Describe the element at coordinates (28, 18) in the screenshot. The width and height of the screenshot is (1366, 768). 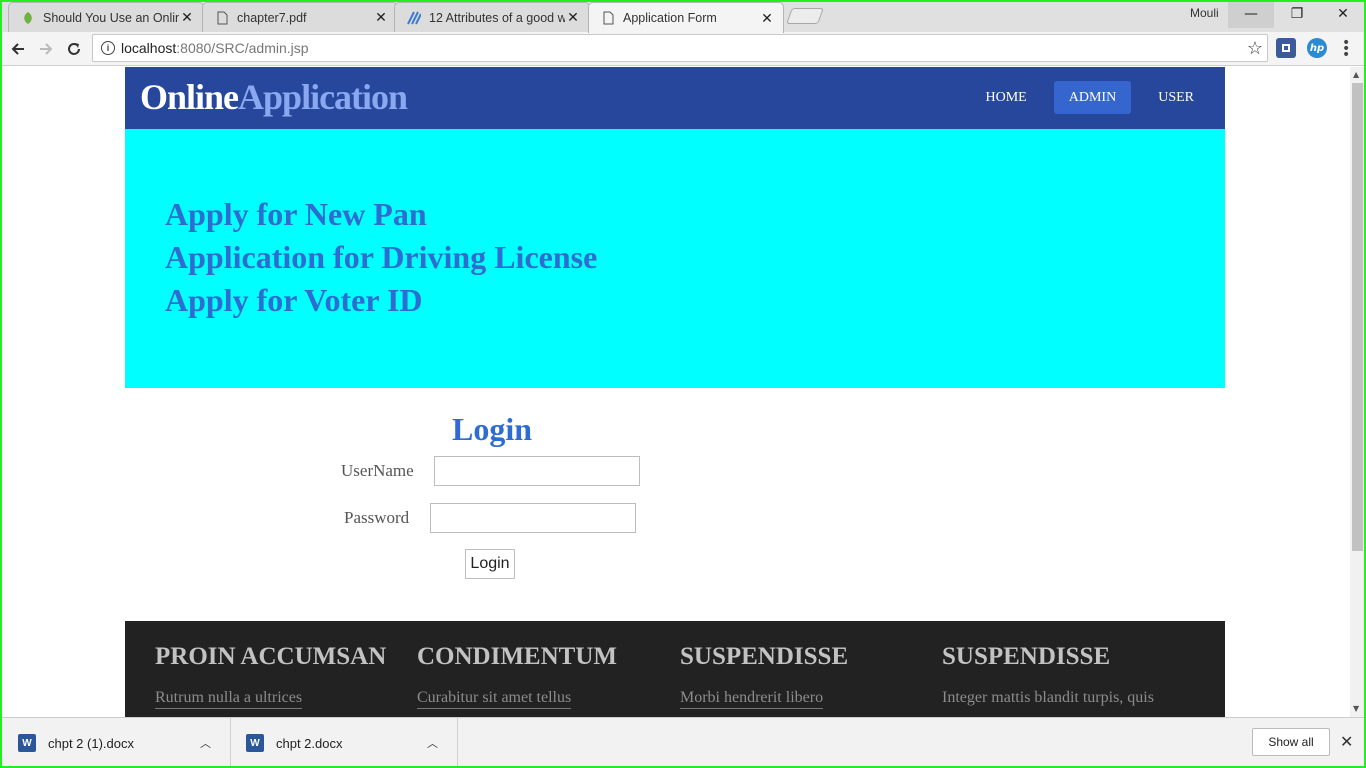
I see `leaf-icon` at that location.